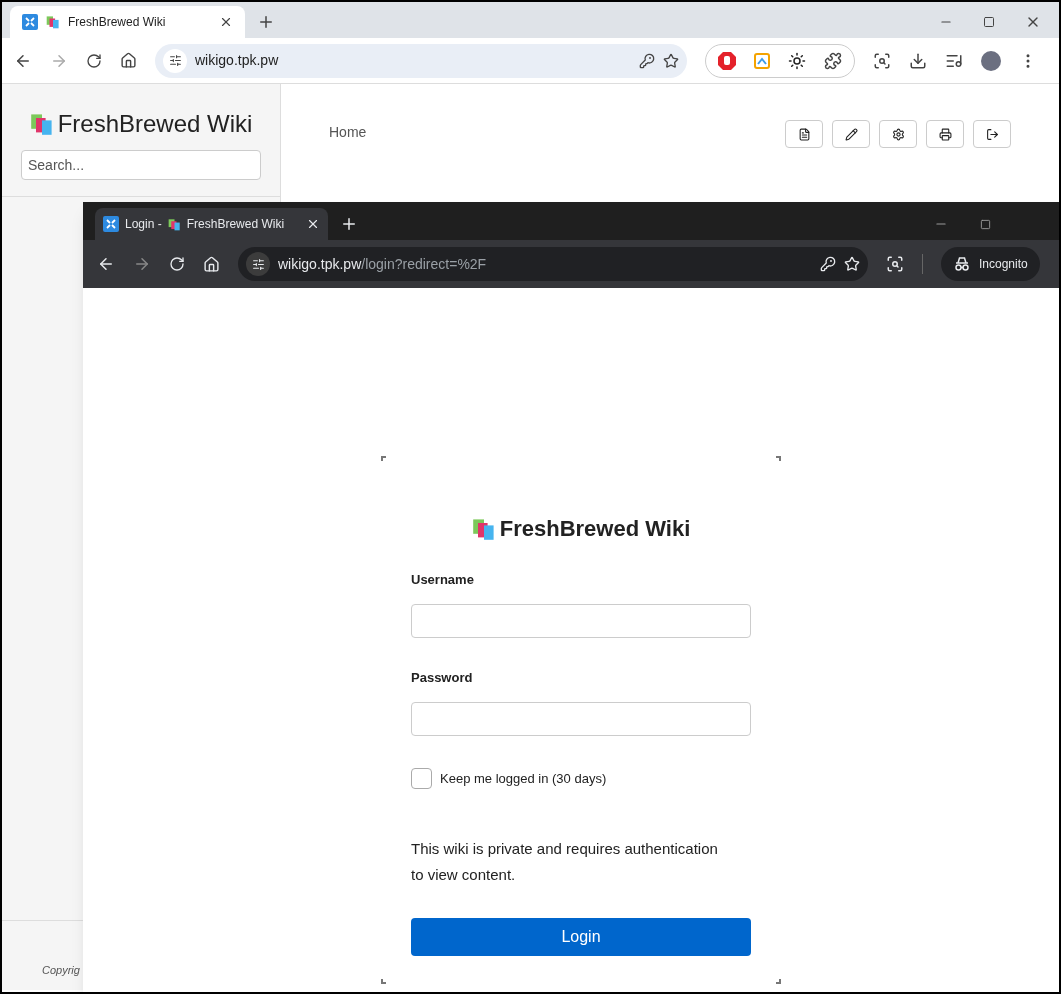 The image size is (1061, 994). Describe the element at coordinates (442, 678) in the screenshot. I see `field-label: Password` at that location.